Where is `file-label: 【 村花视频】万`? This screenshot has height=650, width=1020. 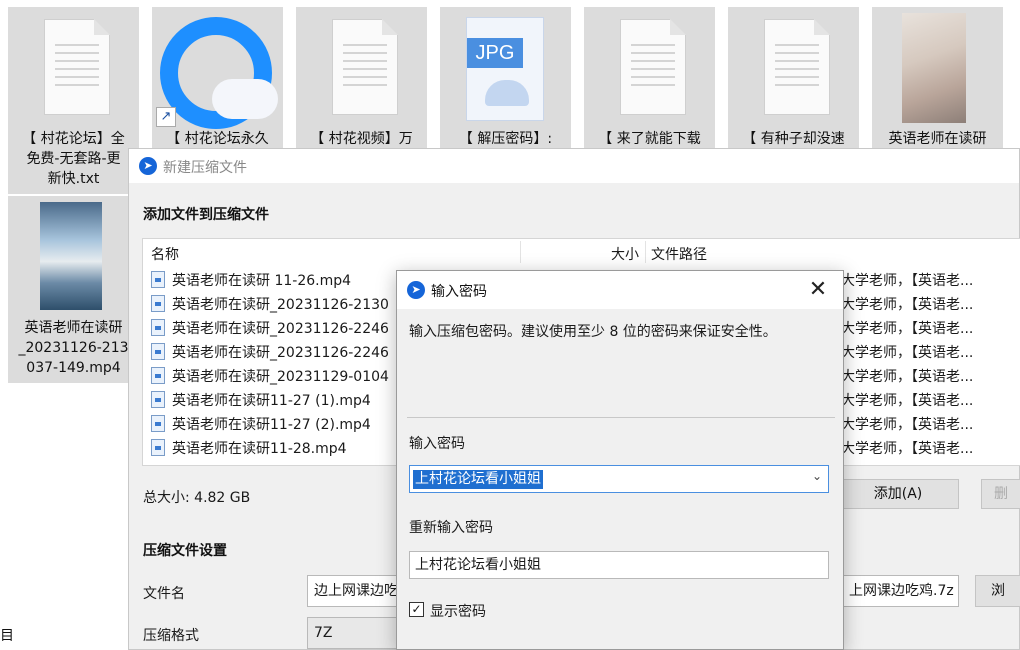 file-label: 【 村花视频】万 is located at coordinates (361, 139).